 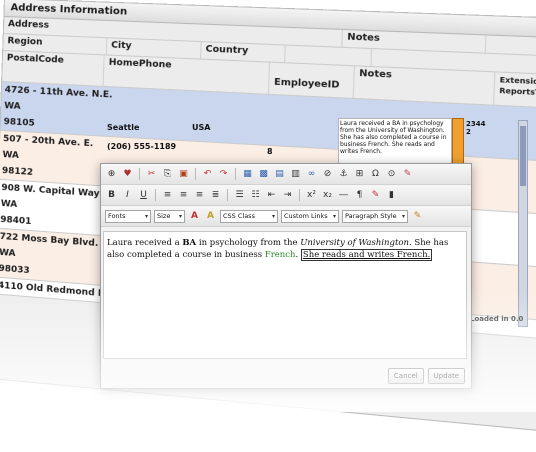 What do you see at coordinates (207, 174) in the screenshot?
I see `undo-icon: ↶` at bounding box center [207, 174].